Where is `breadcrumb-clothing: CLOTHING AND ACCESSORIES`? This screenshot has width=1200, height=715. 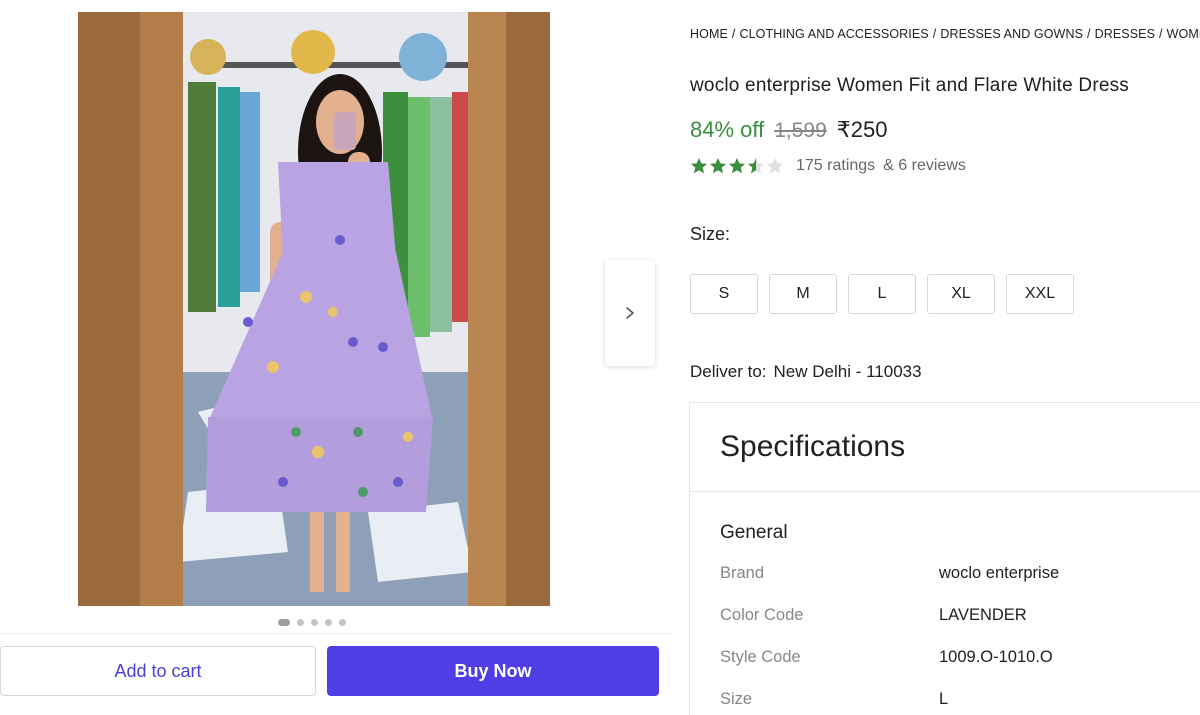
breadcrumb-clothing: CLOTHING AND ACCESSORIES is located at coordinates (833, 34).